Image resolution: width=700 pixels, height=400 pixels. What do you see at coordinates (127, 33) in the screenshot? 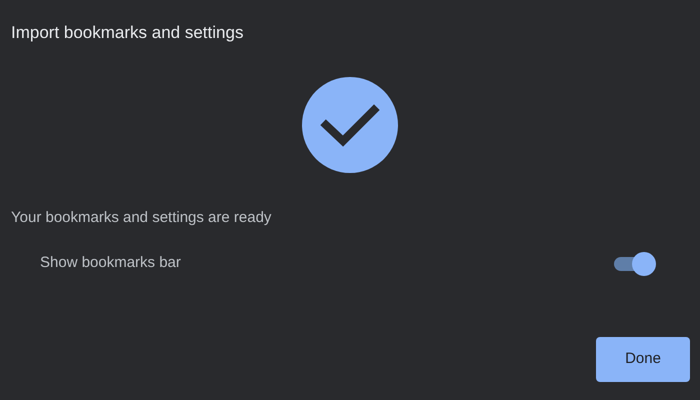
I see `dialog-title: Import bookmarks and settings` at bounding box center [127, 33].